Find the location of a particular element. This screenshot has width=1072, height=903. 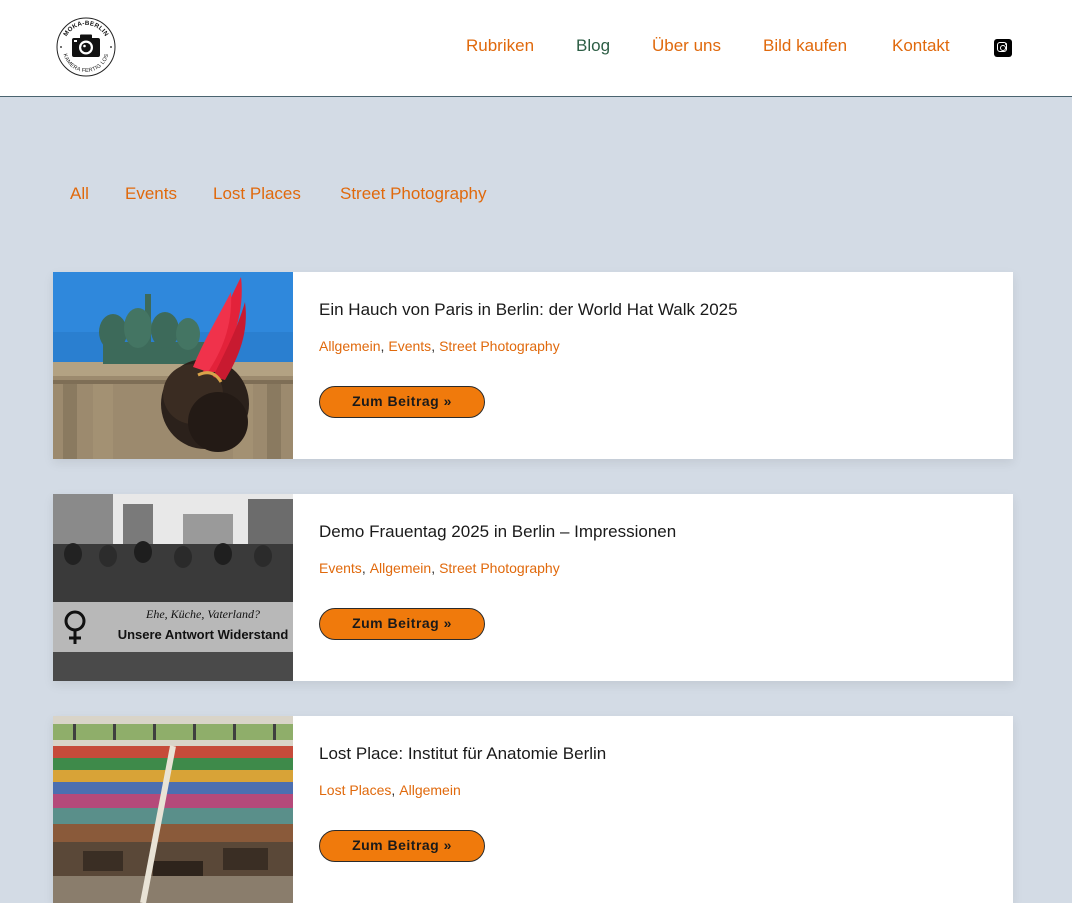

instagram-icon is located at coordinates (1003, 48).